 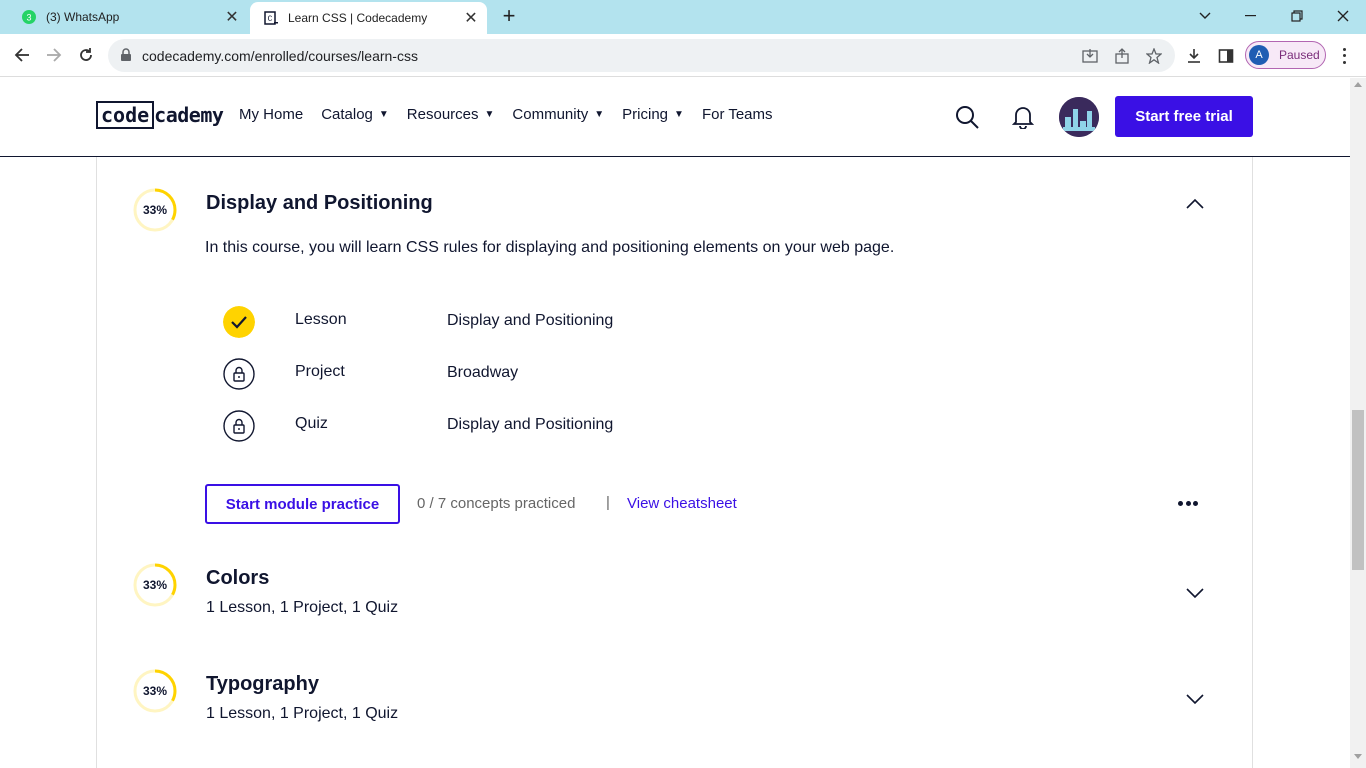 I want to click on start-module-practice-button: Start module practice, so click(x=302, y=504).